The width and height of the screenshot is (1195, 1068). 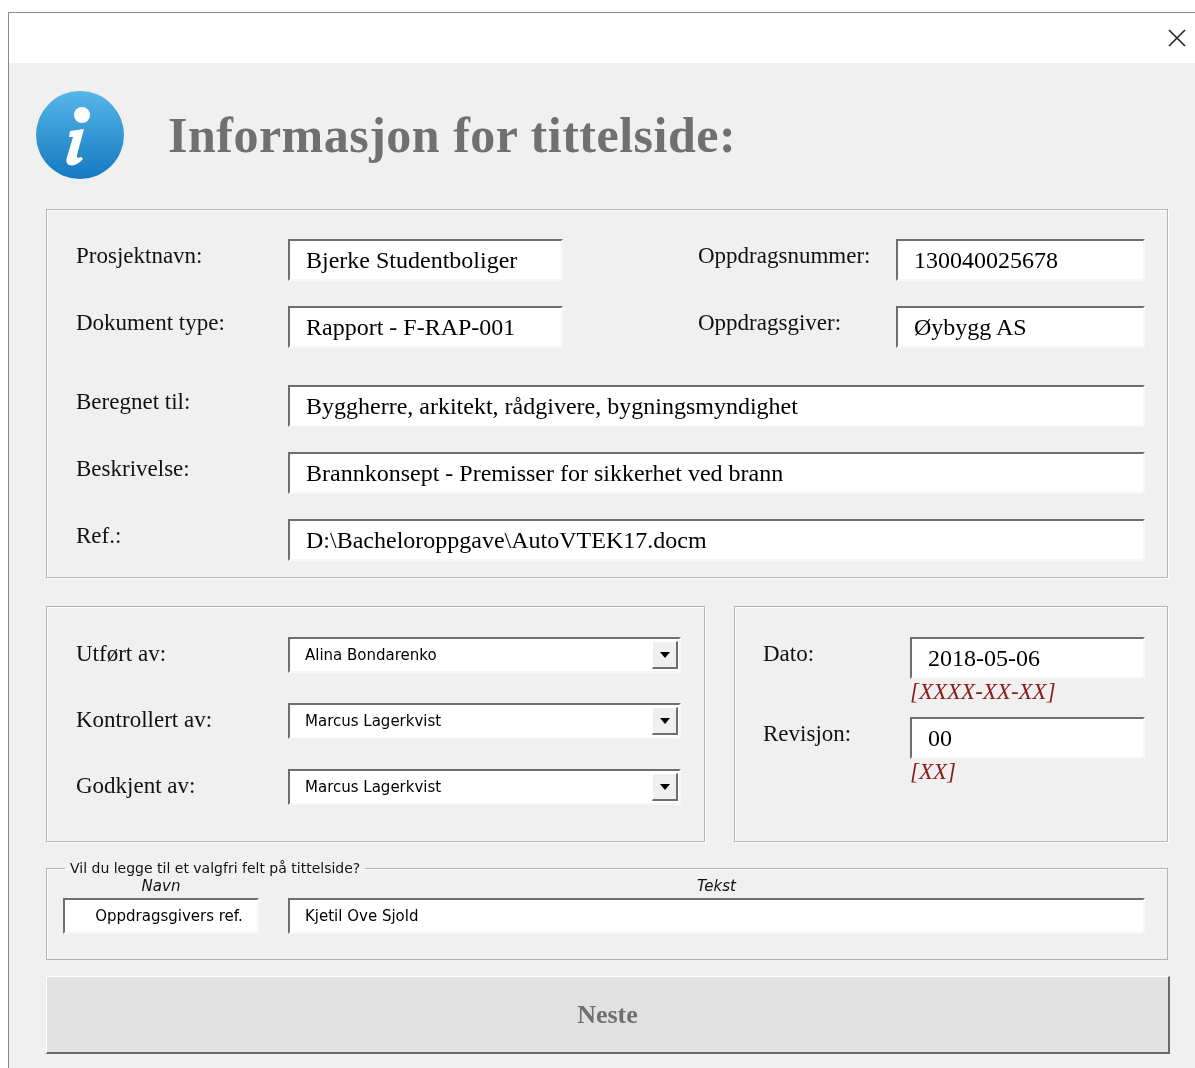 I want to click on input-field: 00, so click(x=1027, y=738).